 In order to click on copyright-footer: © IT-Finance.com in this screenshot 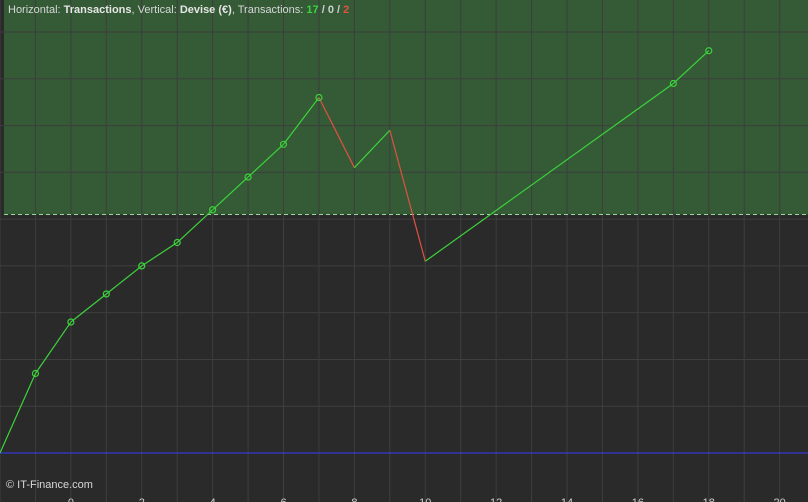, I will do `click(49, 485)`.